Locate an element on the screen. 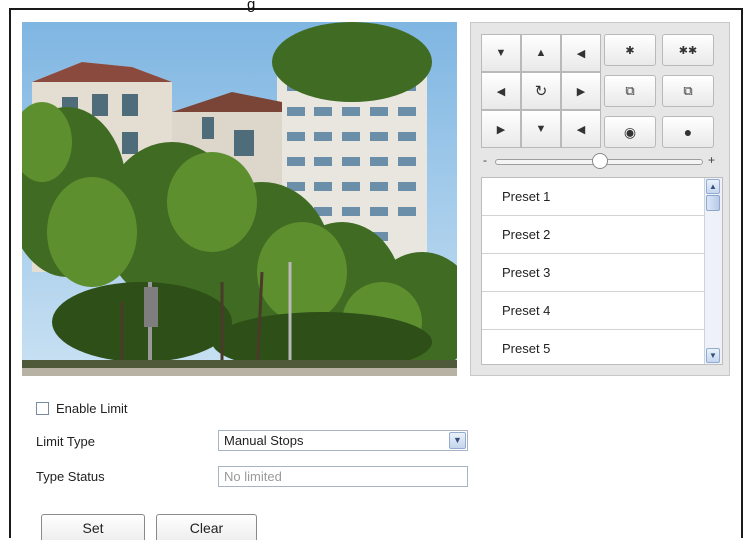  pan-up-right-button: ◀ is located at coordinates (581, 53).